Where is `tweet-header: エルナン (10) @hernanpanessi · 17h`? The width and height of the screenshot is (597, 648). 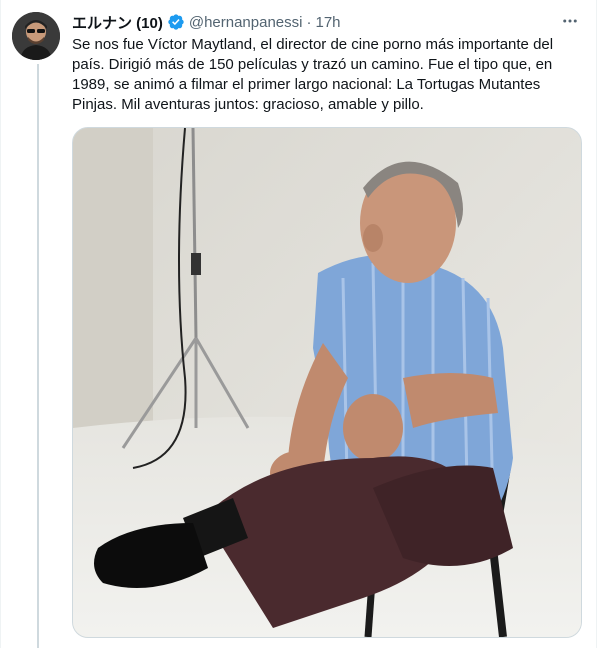 tweet-header: エルナン (10) @hernanpanessi · 17h is located at coordinates (325, 22).